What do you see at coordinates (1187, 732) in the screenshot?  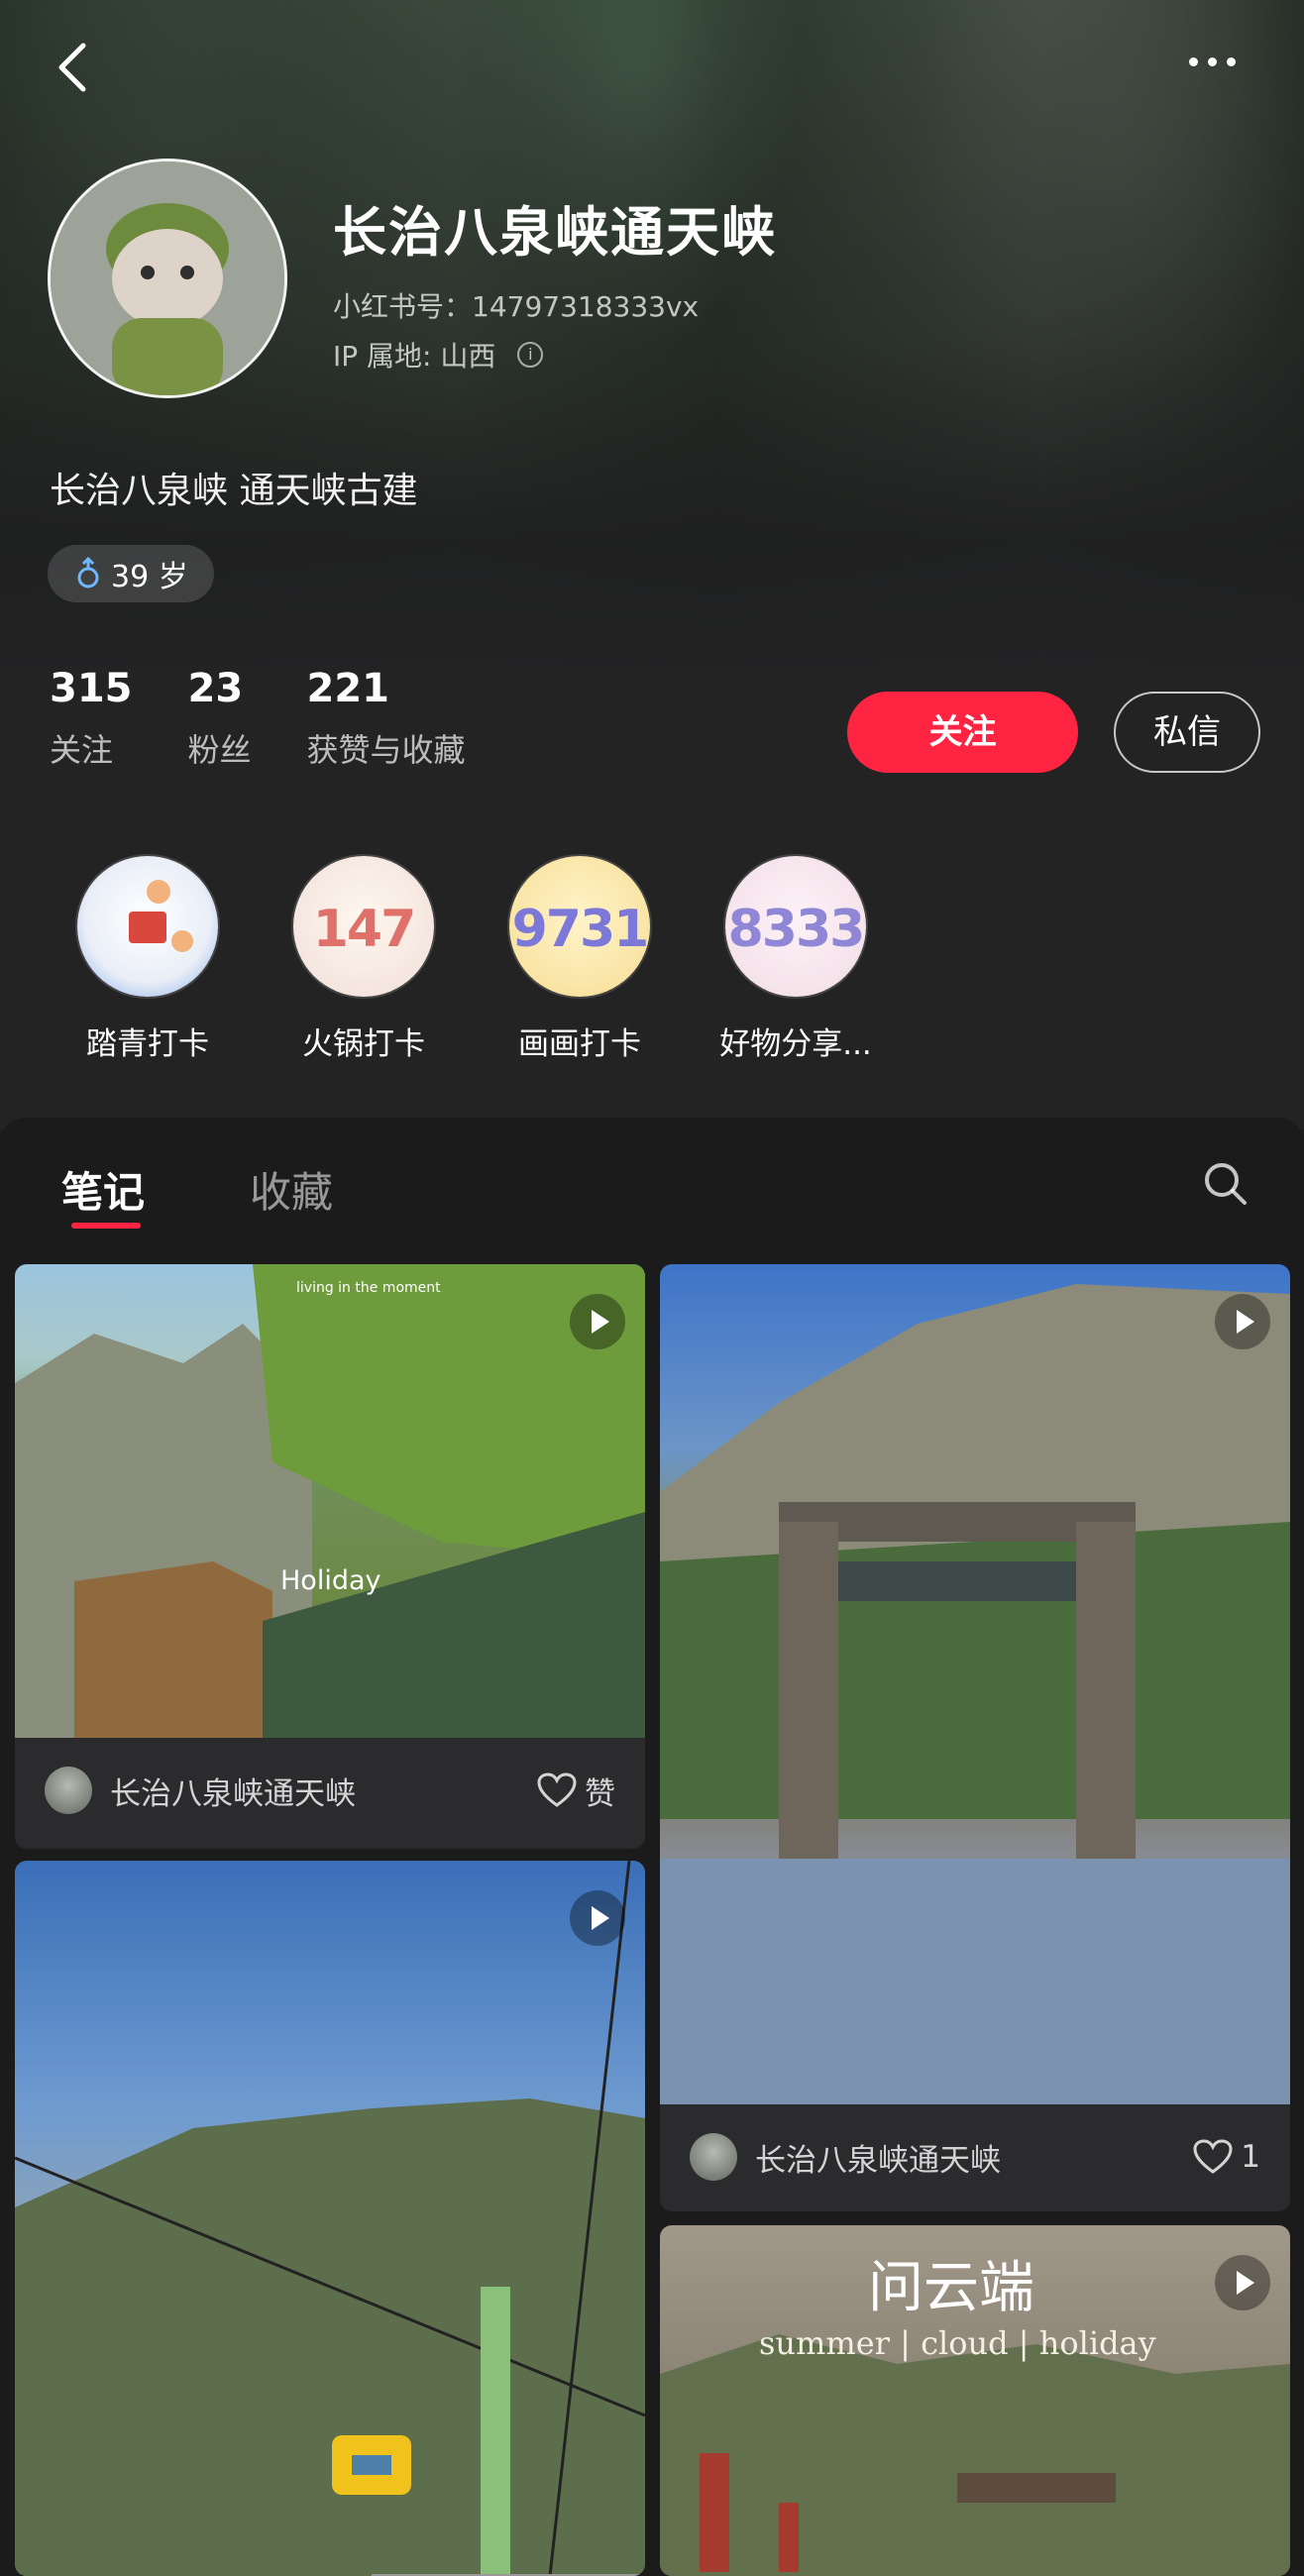 I see `message-button: 私信` at bounding box center [1187, 732].